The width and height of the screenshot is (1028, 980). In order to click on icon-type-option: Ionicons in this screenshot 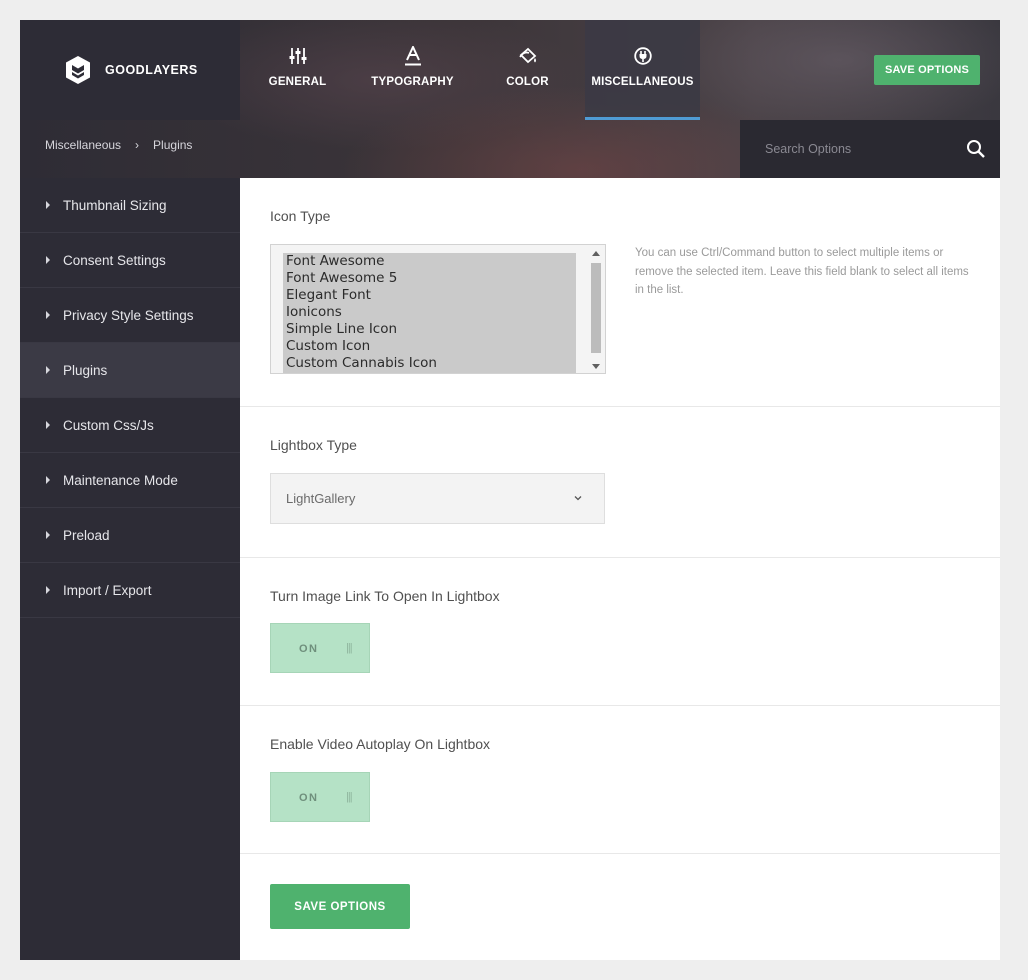, I will do `click(429, 312)`.